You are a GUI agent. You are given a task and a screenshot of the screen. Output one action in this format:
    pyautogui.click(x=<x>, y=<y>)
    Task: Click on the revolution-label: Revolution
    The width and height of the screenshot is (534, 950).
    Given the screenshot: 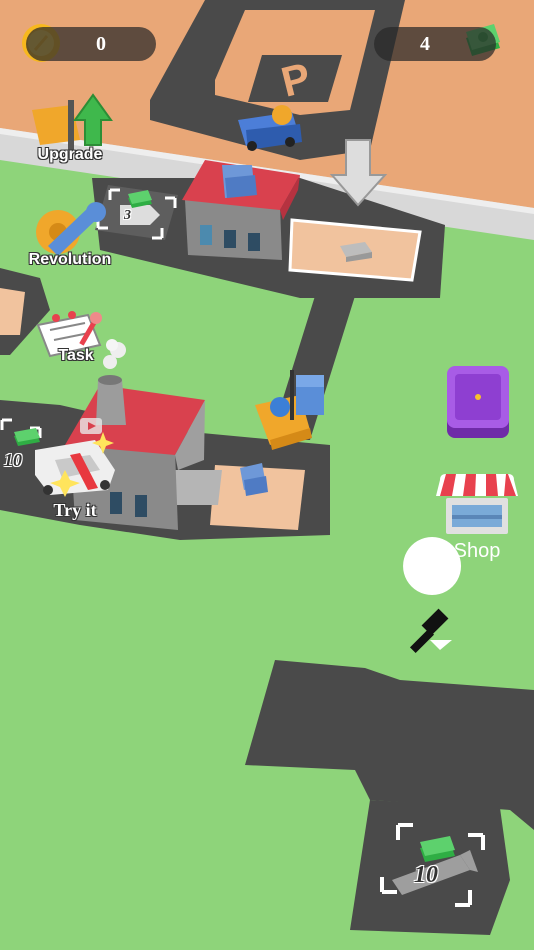 What is the action you would take?
    pyautogui.click(x=70, y=260)
    